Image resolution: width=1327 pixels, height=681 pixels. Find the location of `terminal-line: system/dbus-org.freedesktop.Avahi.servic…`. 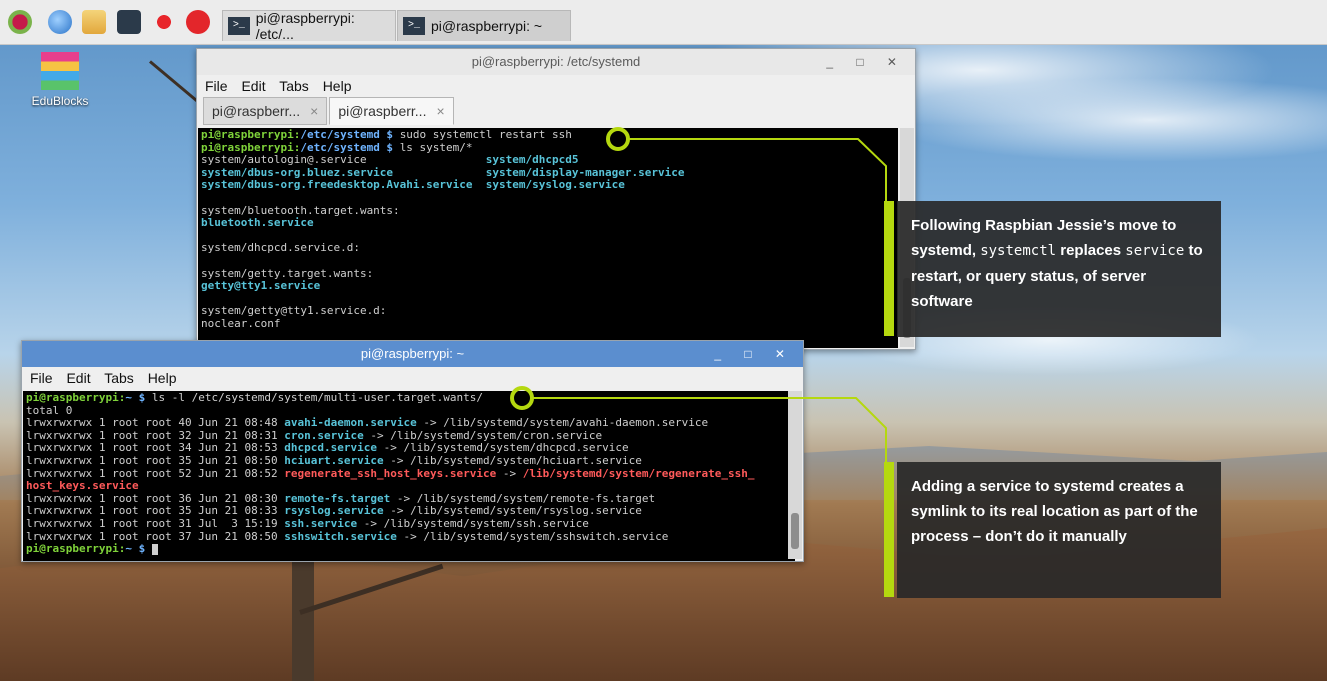

terminal-line: system/dbus-org.freedesktop.Avahi.servic… is located at coordinates (548, 185).